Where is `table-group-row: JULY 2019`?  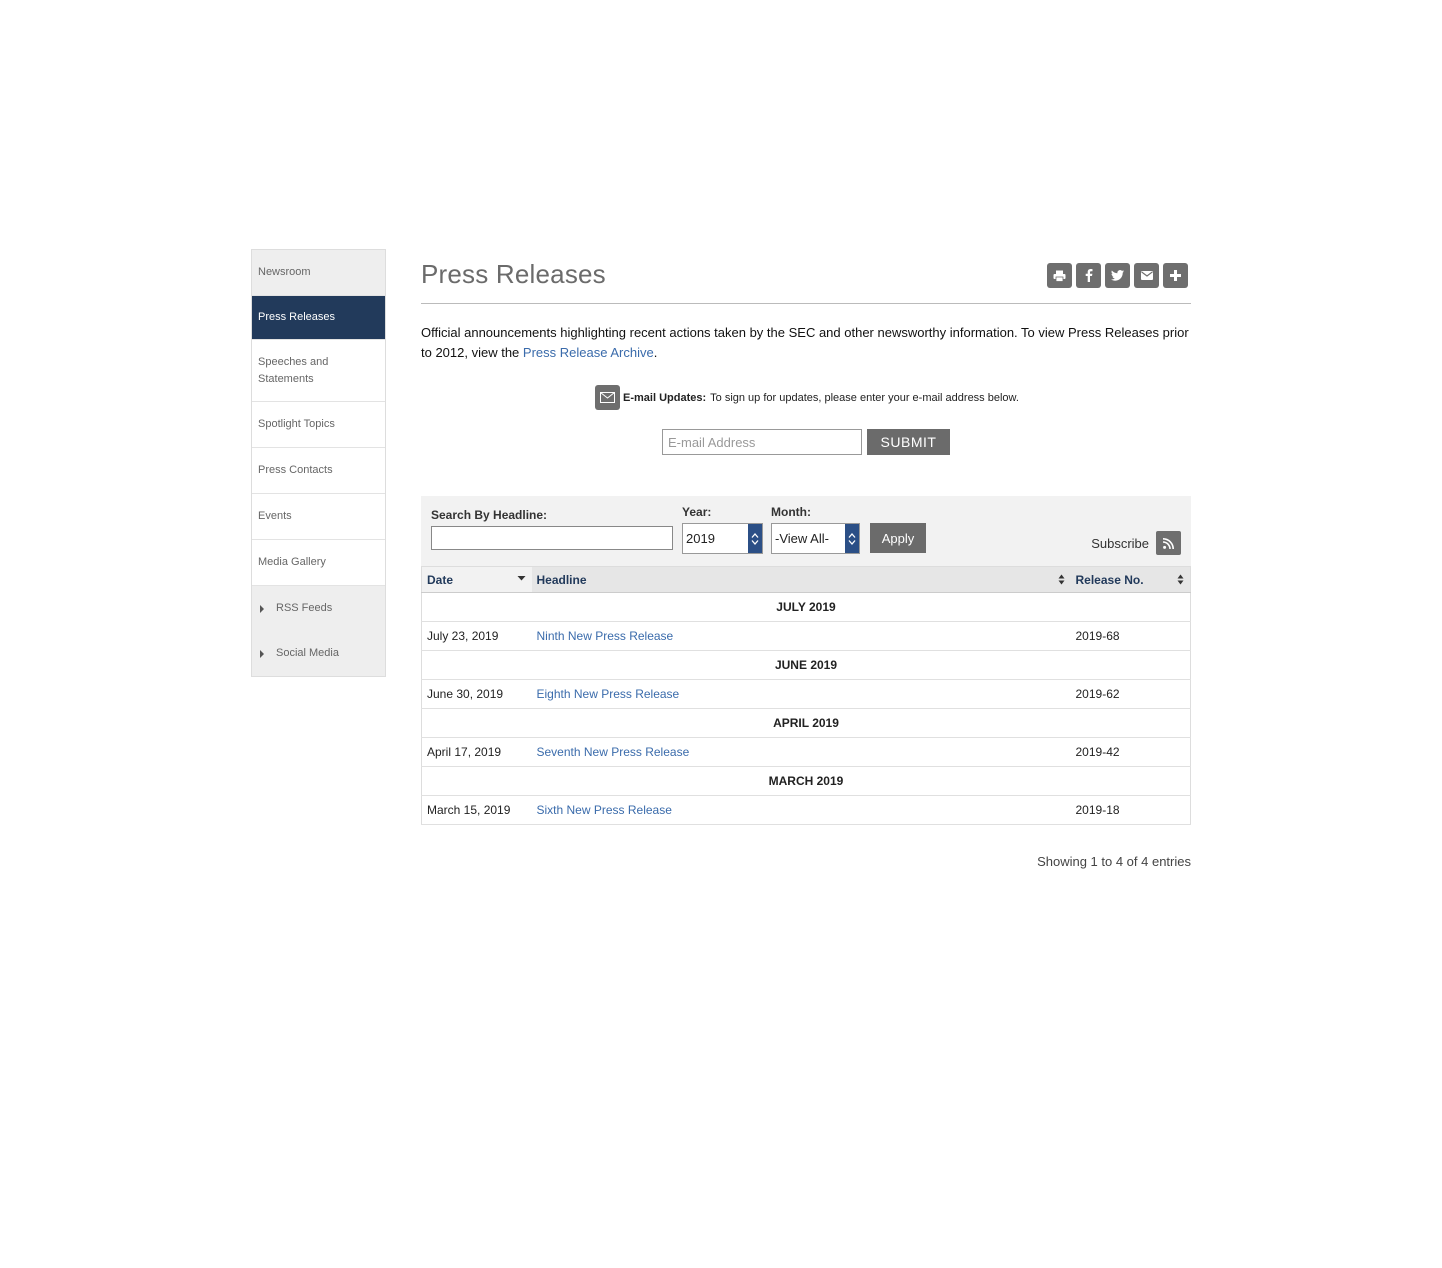
table-group-row: JULY 2019 is located at coordinates (806, 607).